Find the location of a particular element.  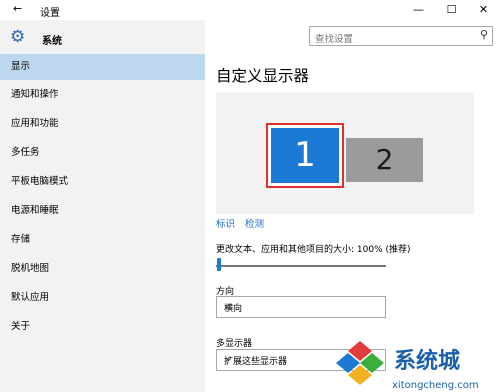

window-title: 设置 is located at coordinates (50, 13).